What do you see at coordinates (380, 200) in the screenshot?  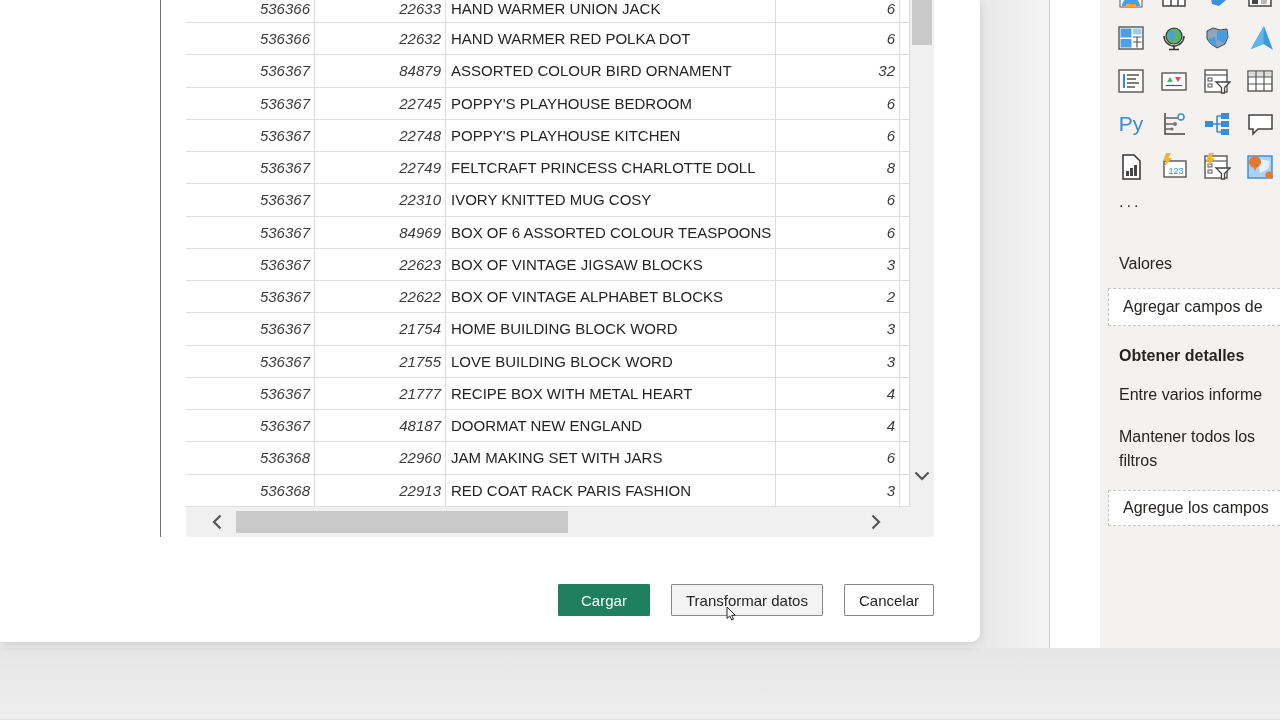 I see `table-cell: 22310` at bounding box center [380, 200].